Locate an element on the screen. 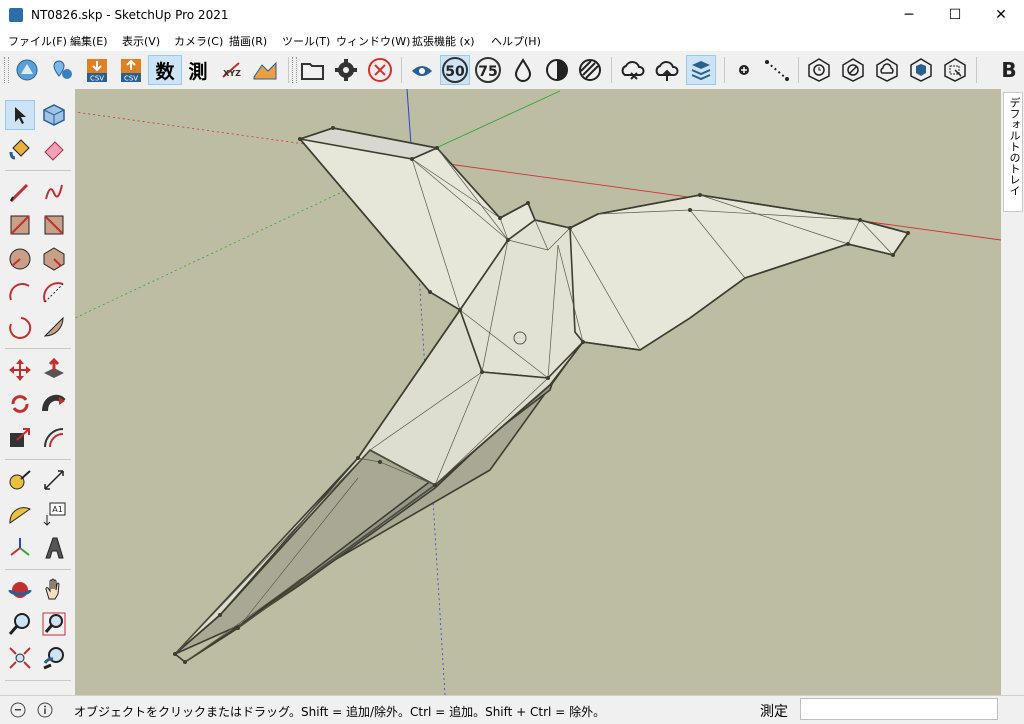 Image resolution: width=1024 pixels, height=724 pixels. paint-bucket-icon is located at coordinates (20, 149).